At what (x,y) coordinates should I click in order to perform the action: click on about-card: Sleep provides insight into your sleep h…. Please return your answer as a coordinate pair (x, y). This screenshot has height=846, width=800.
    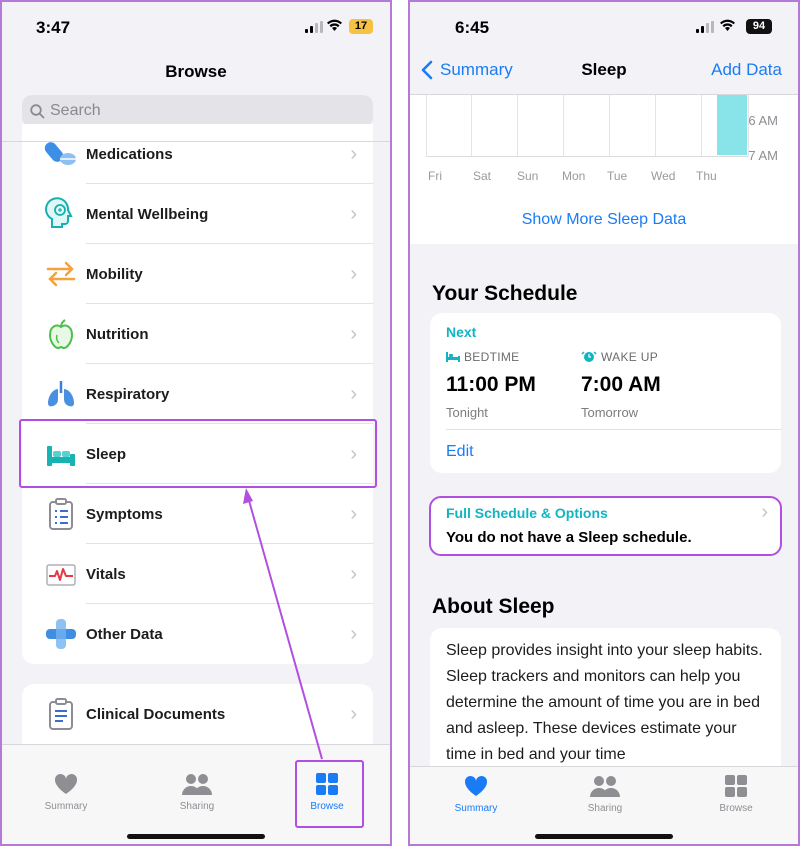
    Looking at the image, I should click on (605, 703).